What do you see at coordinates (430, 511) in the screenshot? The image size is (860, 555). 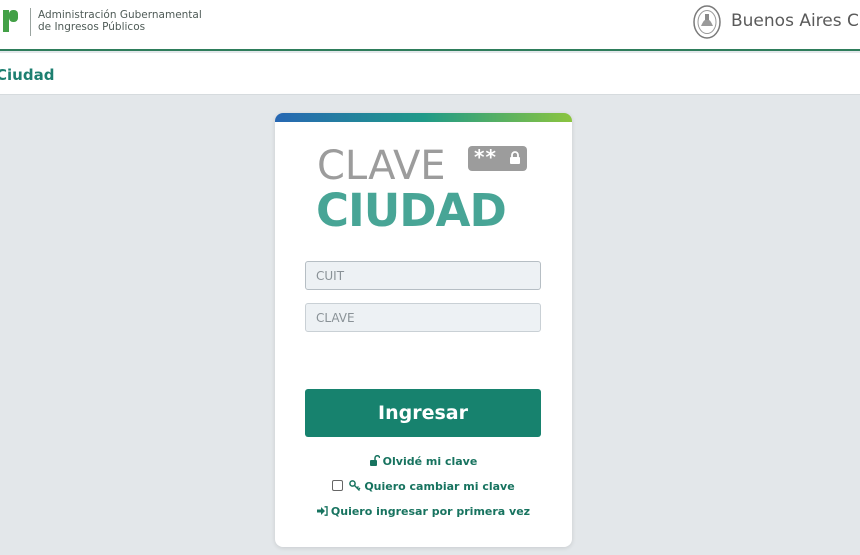 I see `first-time-label: Quiero ingresar por primera vez` at bounding box center [430, 511].